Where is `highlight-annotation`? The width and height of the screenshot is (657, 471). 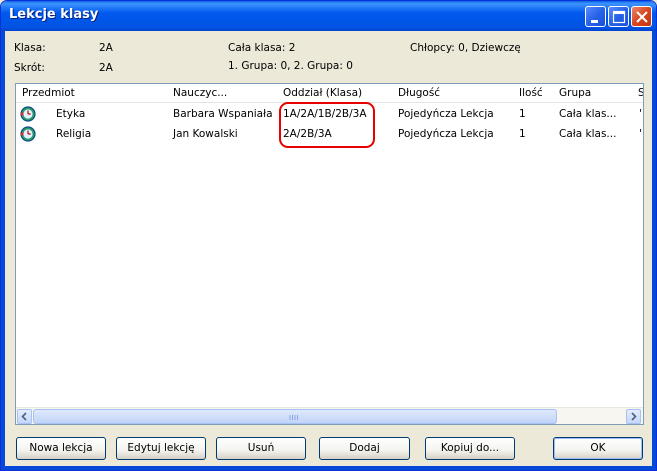
highlight-annotation is located at coordinates (327, 125).